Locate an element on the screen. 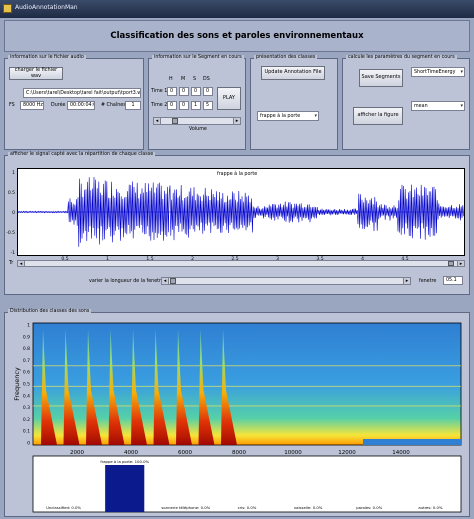  window-left-arrow-icon: ◂ is located at coordinates (165, 281).